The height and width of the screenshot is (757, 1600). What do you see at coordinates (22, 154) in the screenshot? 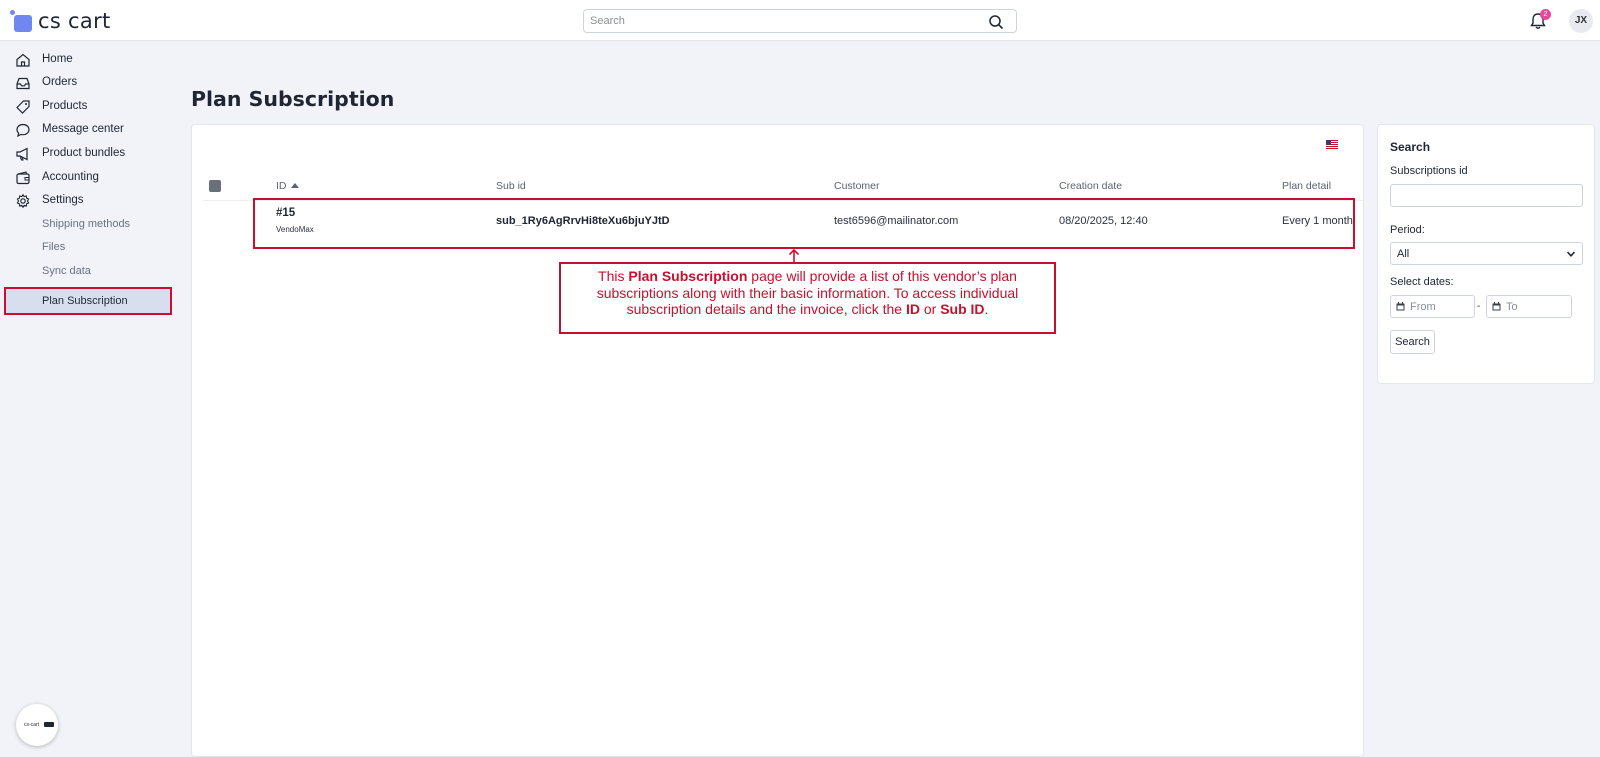
I see `megaphone-icon` at bounding box center [22, 154].